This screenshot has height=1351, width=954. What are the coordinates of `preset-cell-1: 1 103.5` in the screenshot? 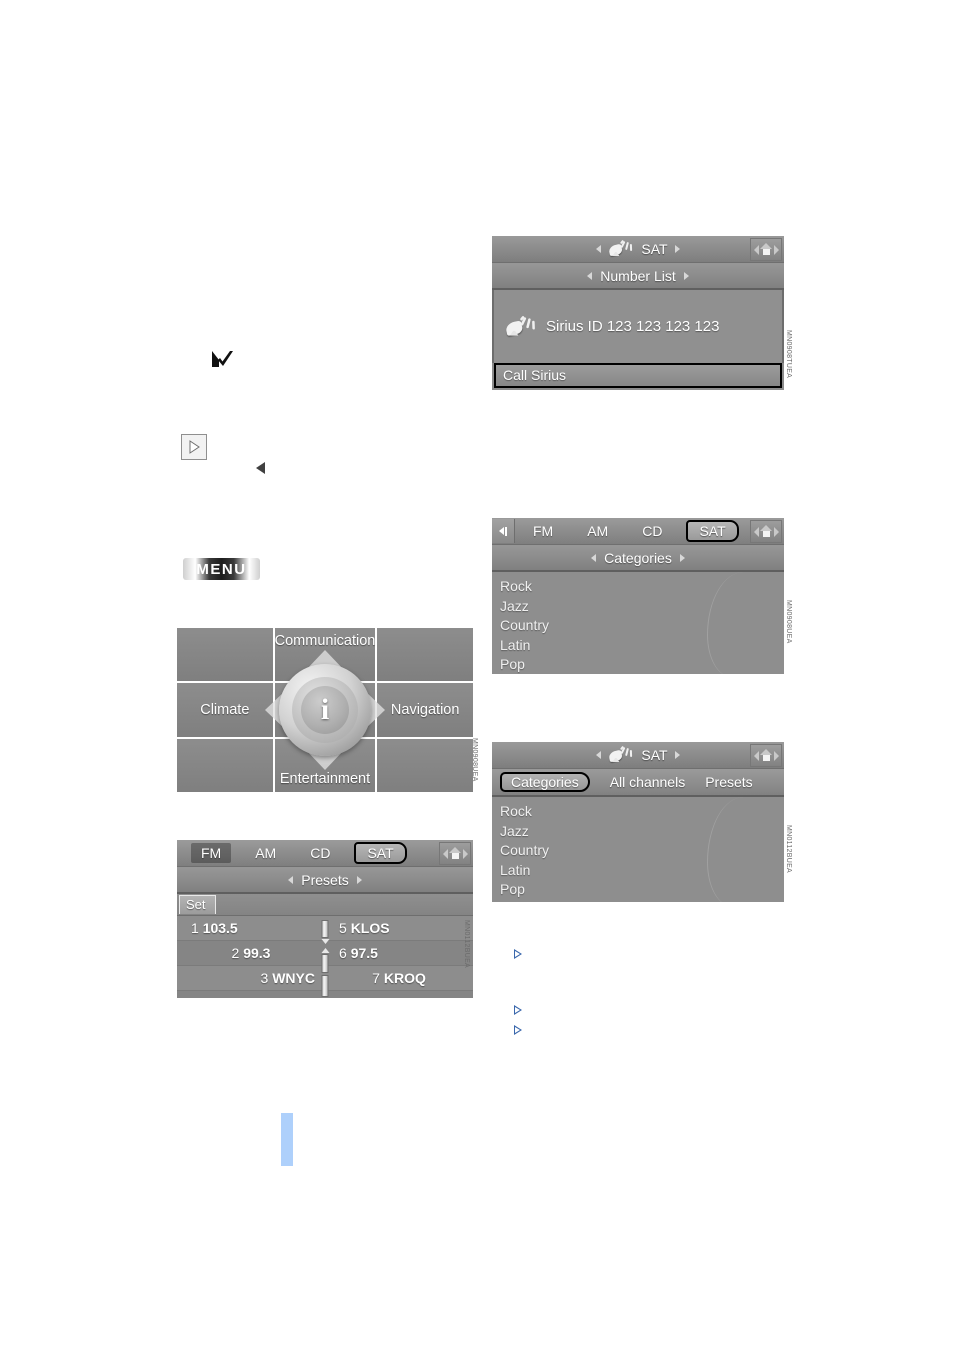 It's located at (251, 928).